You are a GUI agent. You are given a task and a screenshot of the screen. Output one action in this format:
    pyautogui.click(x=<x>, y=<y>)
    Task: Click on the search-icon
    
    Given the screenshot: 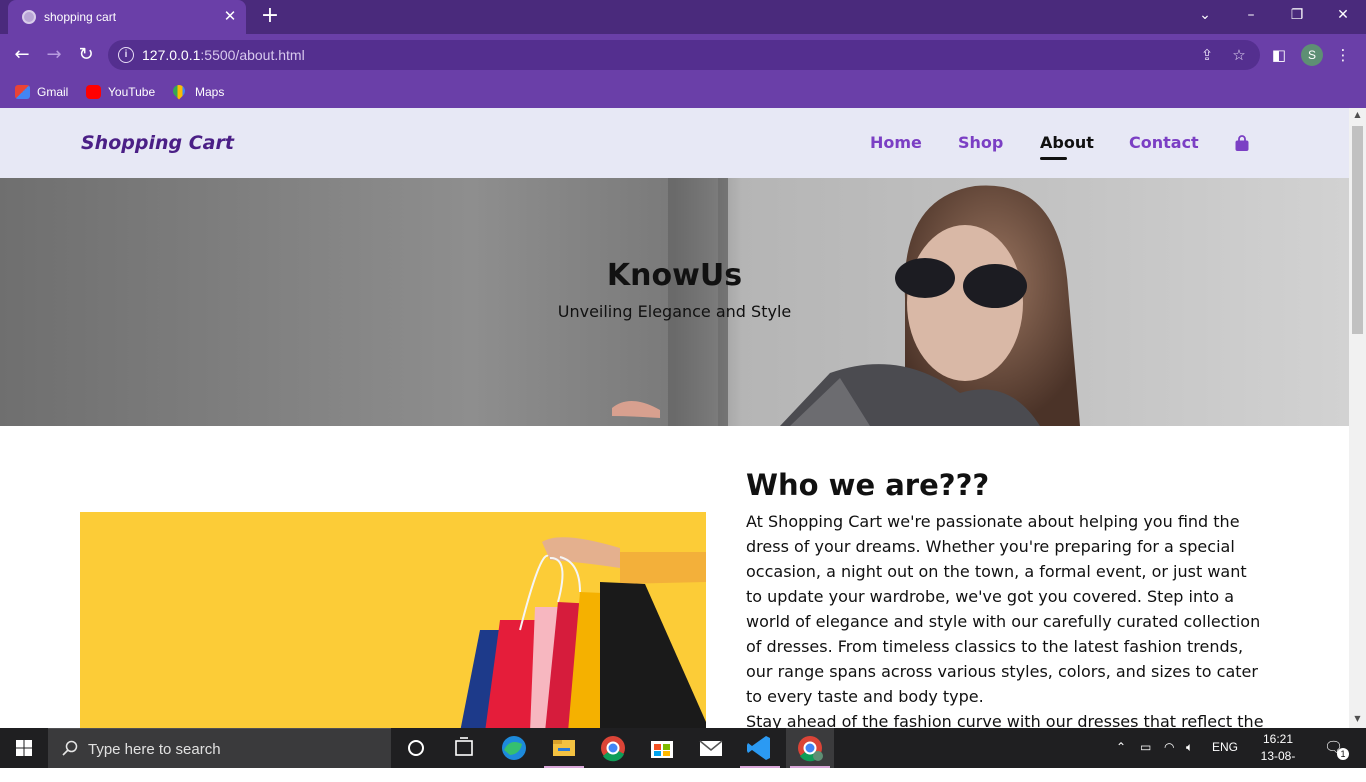 What is the action you would take?
    pyautogui.click(x=70, y=748)
    